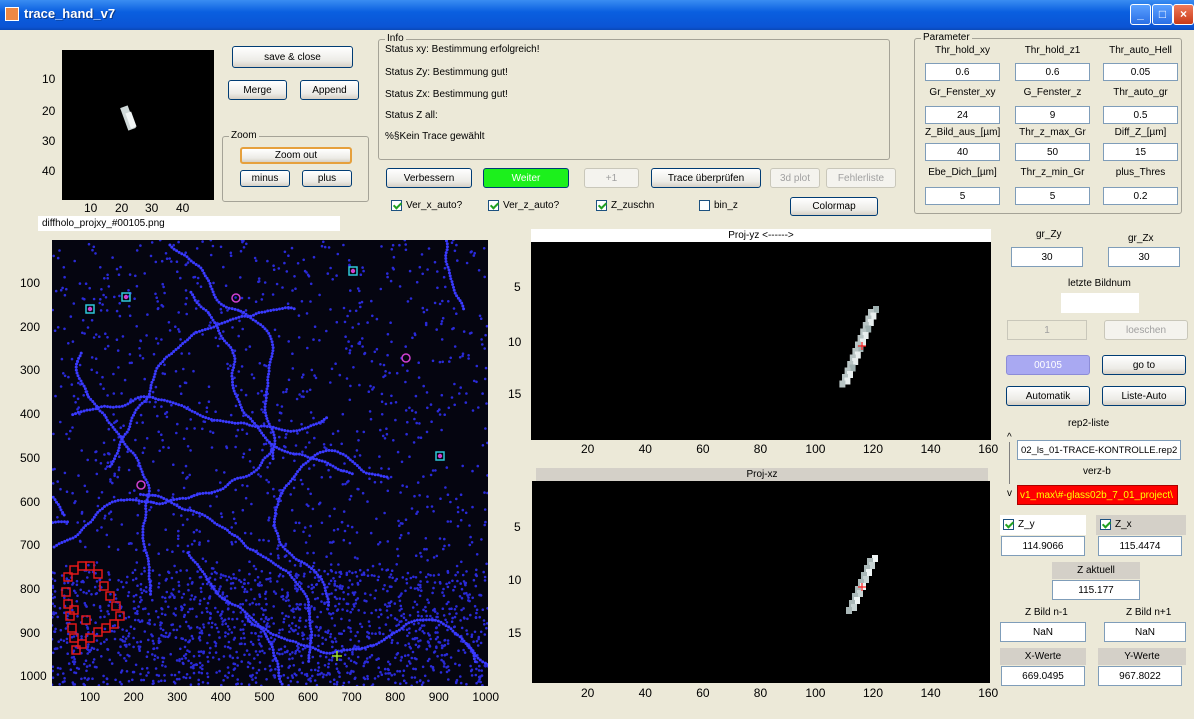  I want to click on main-xtick: 500, so click(264, 697).